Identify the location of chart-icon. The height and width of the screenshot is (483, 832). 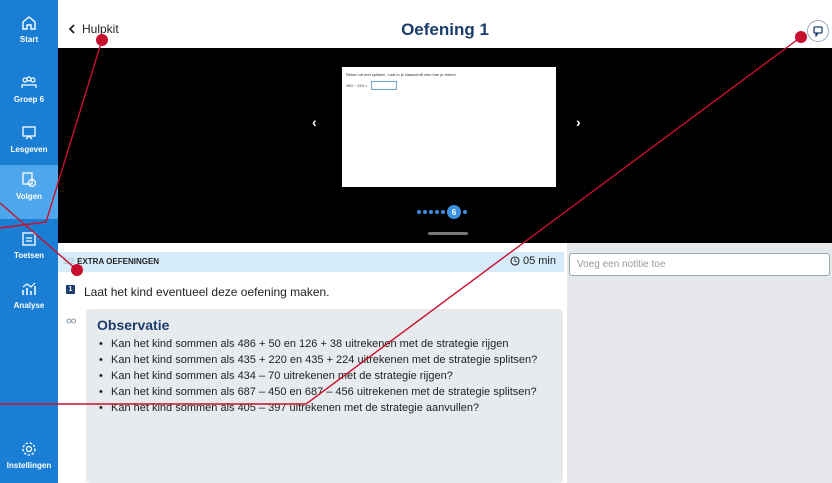
(29, 288).